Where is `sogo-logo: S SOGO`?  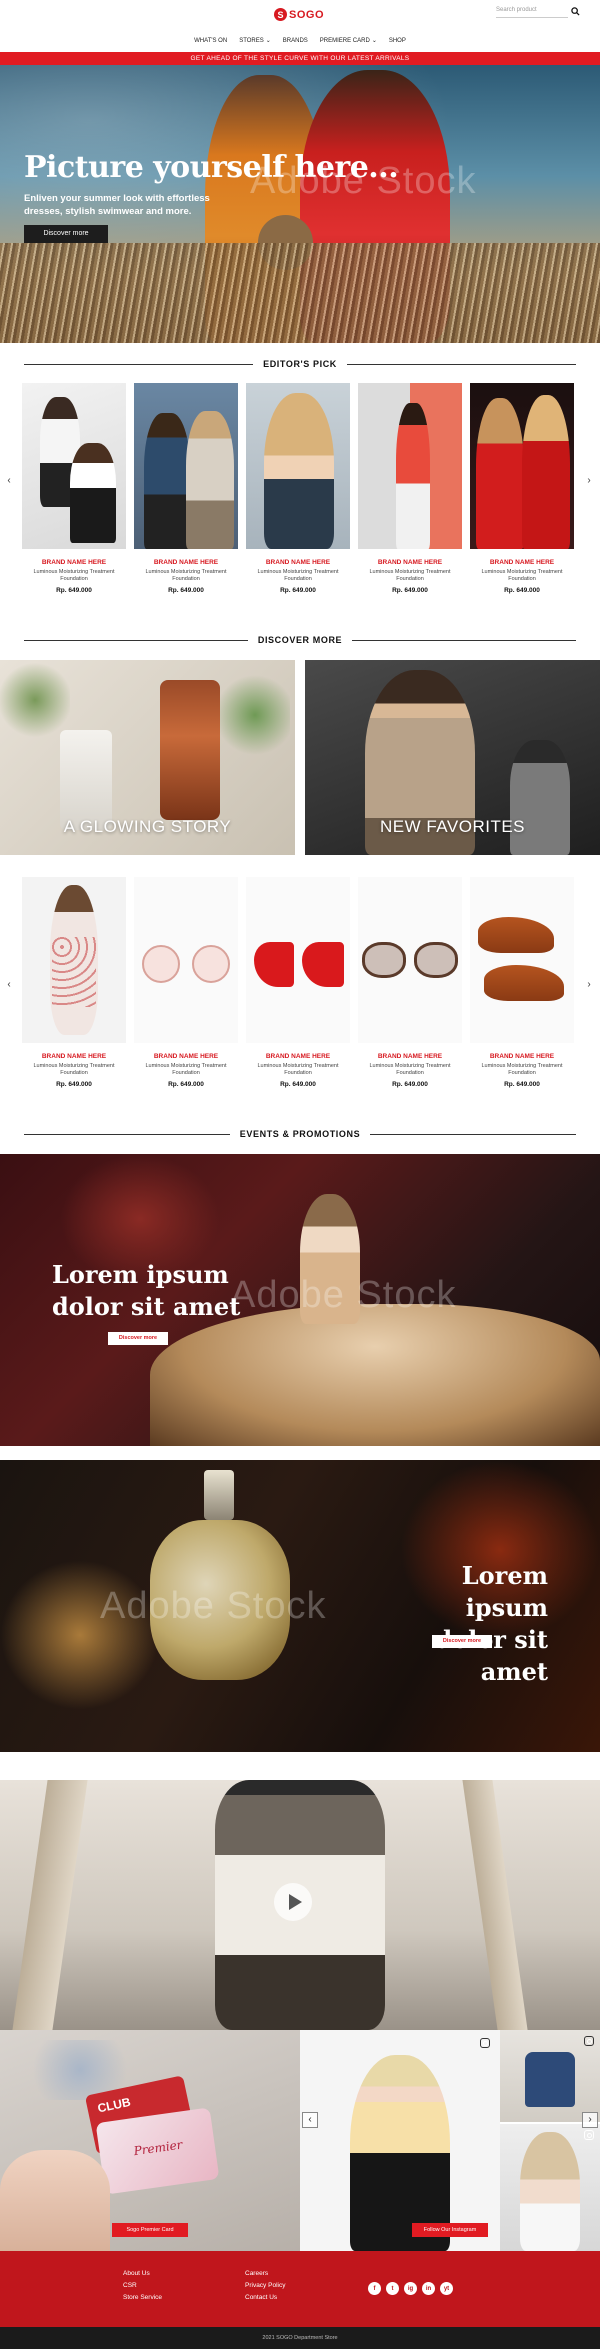
sogo-logo: S SOGO is located at coordinates (299, 14).